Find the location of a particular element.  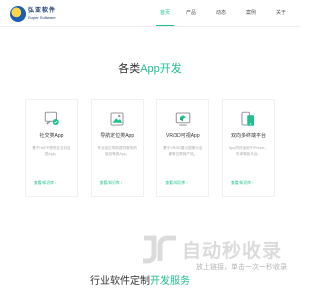

card-desc: 专业定位导航提供服务的旅游等类App。 is located at coordinates (117, 151).